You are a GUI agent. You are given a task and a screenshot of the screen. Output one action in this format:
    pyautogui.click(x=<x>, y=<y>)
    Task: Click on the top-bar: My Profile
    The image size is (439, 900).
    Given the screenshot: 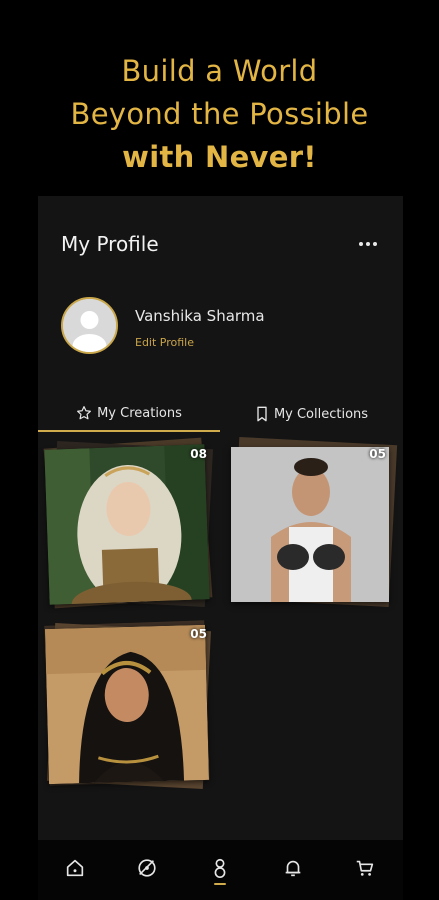 What is the action you would take?
    pyautogui.click(x=220, y=243)
    